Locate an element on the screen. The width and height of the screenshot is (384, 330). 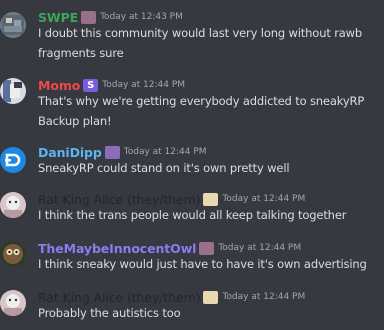
username: TheMaybeInnocentOwl is located at coordinates (117, 248).